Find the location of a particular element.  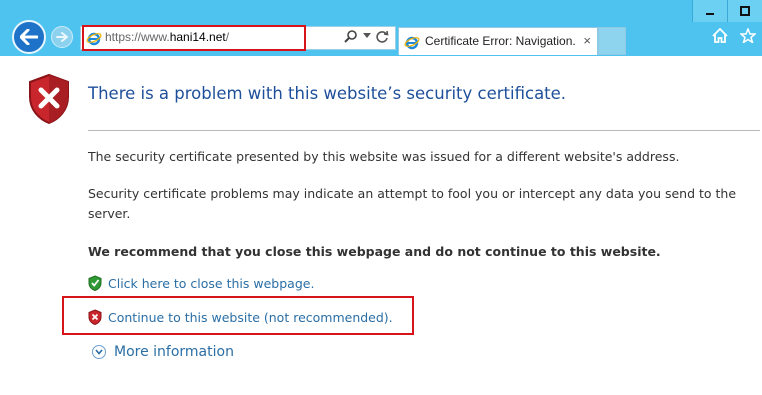

star-icon is located at coordinates (748, 35).